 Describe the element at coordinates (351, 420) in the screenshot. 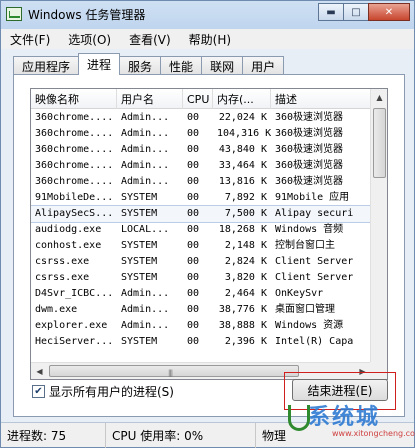

I see `site-watermark: 系统城 www.xitongcheng.com` at that location.